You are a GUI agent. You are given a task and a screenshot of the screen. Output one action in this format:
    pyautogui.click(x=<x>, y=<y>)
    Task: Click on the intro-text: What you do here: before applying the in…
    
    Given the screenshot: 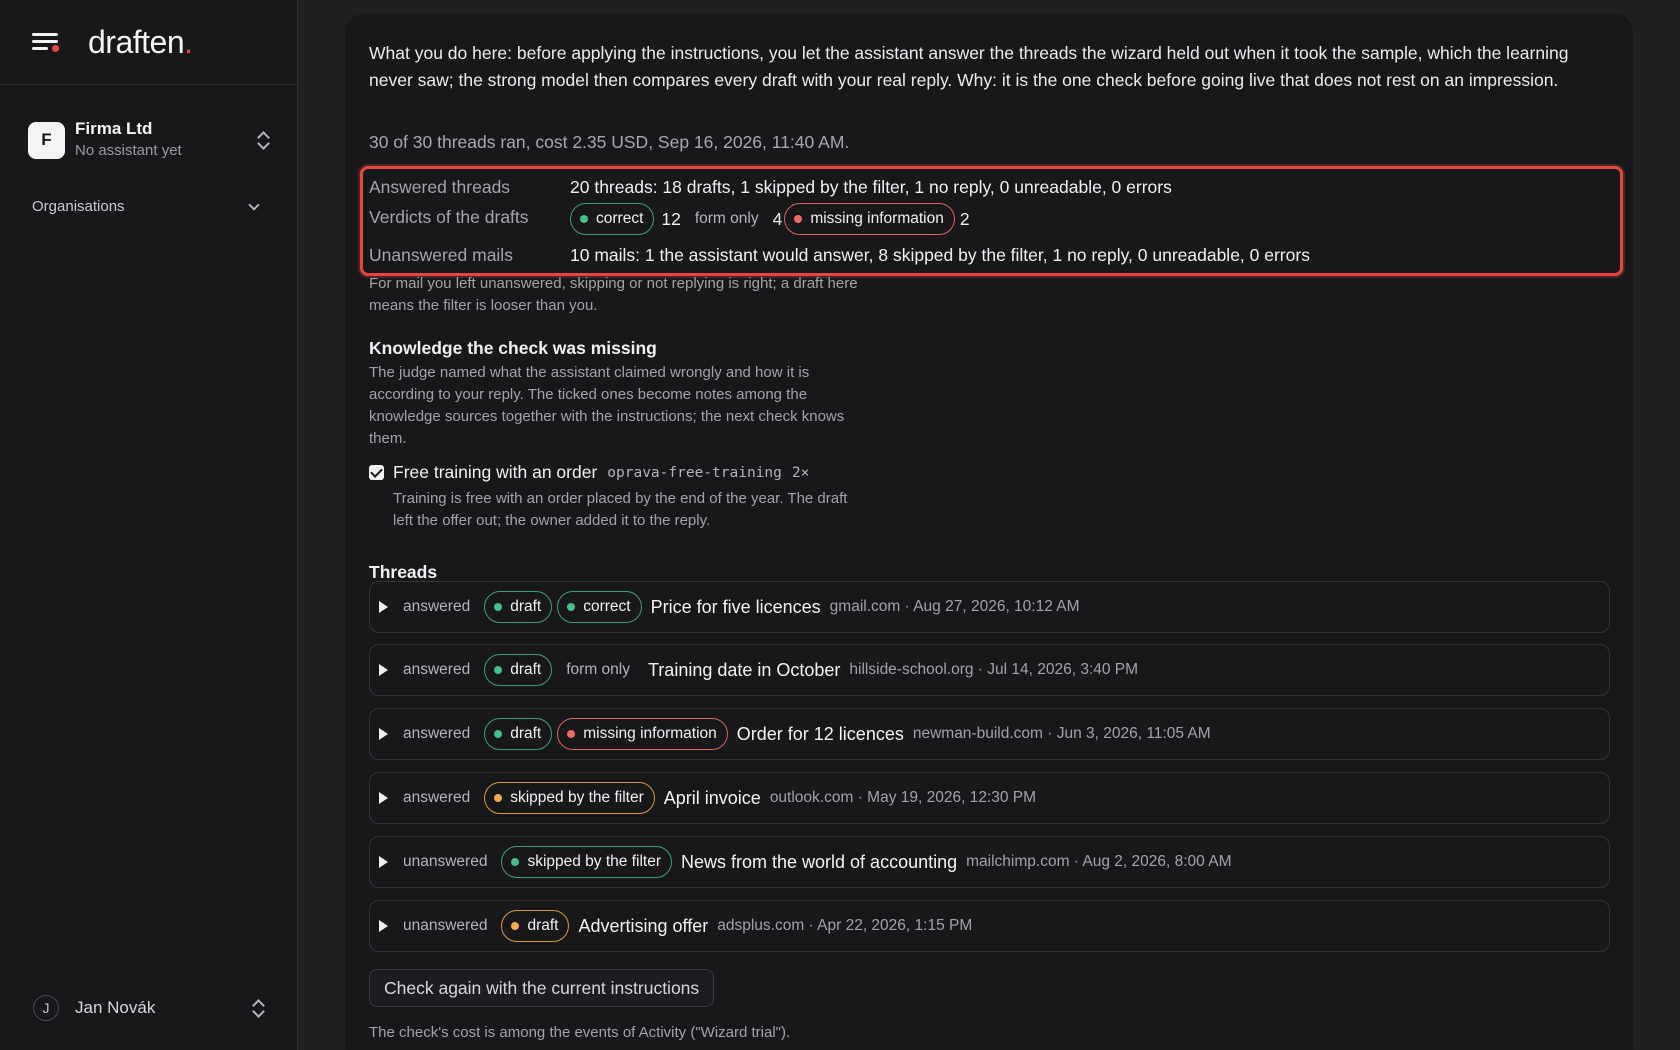 What is the action you would take?
    pyautogui.click(x=969, y=66)
    